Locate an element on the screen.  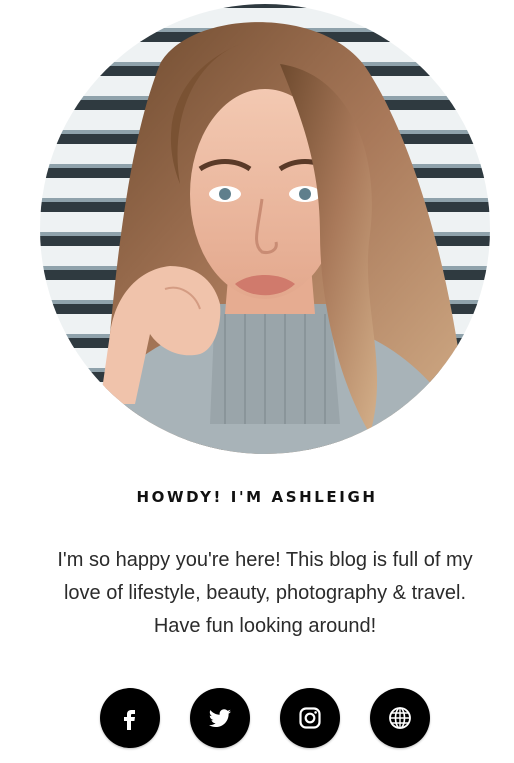
facebook-button is located at coordinates (130, 718).